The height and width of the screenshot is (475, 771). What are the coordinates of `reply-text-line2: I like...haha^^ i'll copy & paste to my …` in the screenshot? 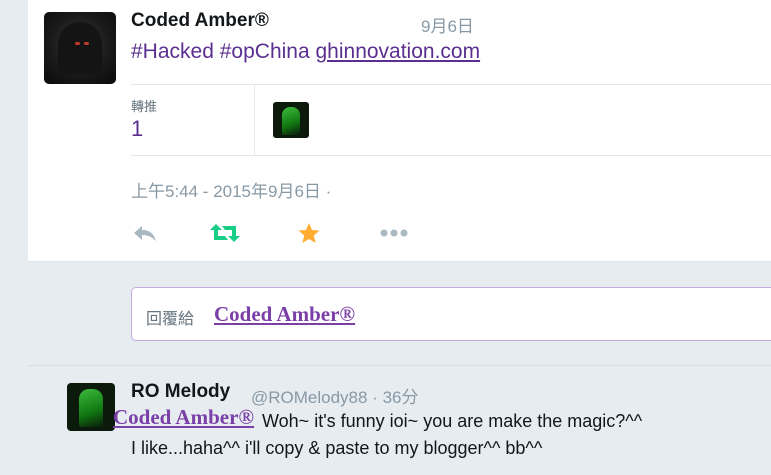 It's located at (337, 448).